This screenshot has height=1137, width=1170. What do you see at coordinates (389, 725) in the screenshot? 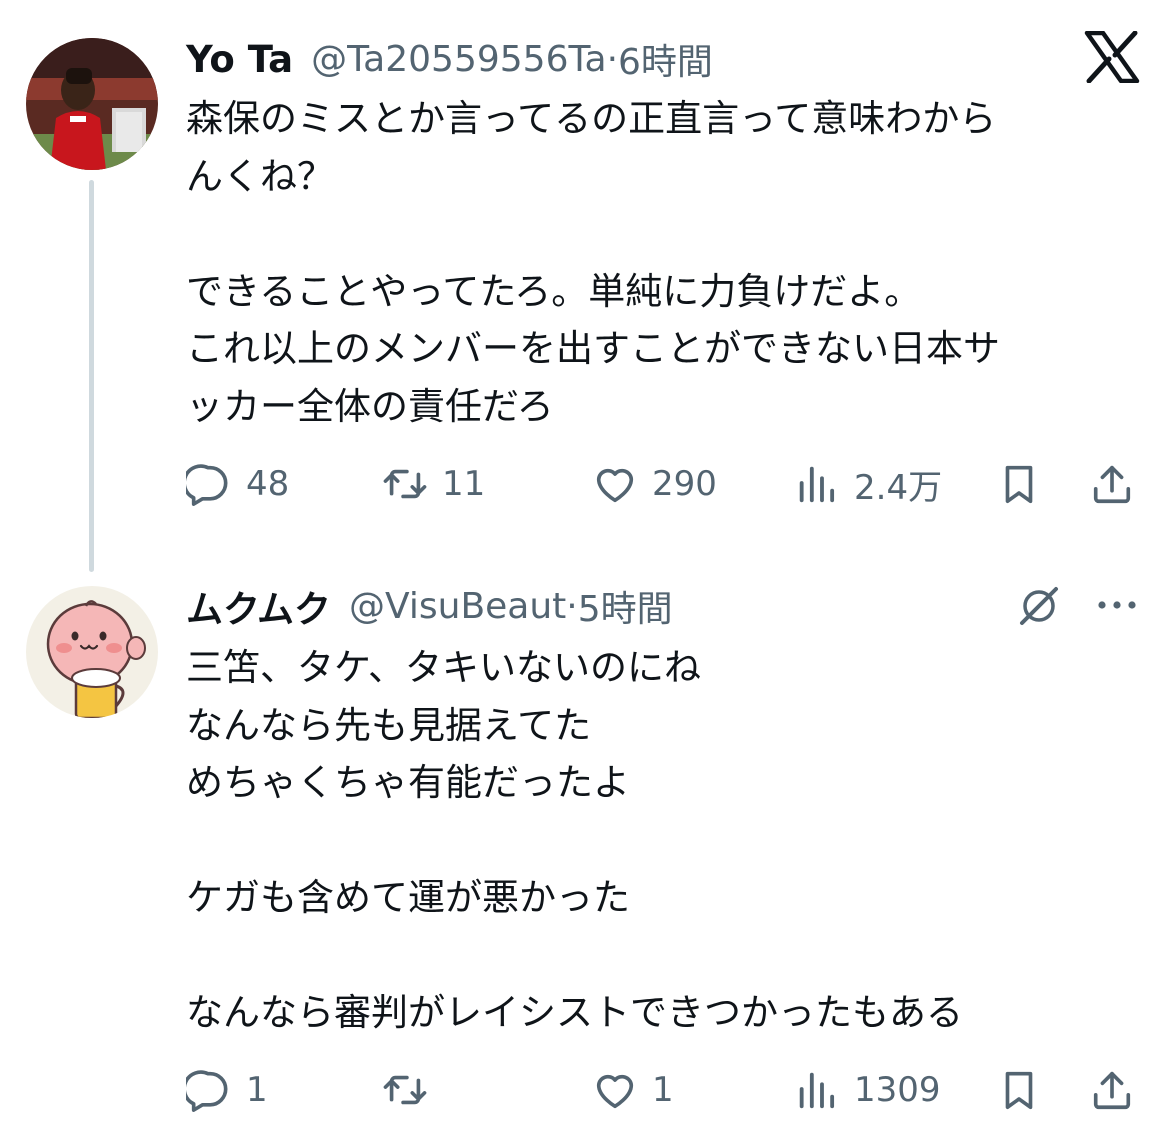
I see `text-line: なんなら先も見据えてた` at bounding box center [389, 725].